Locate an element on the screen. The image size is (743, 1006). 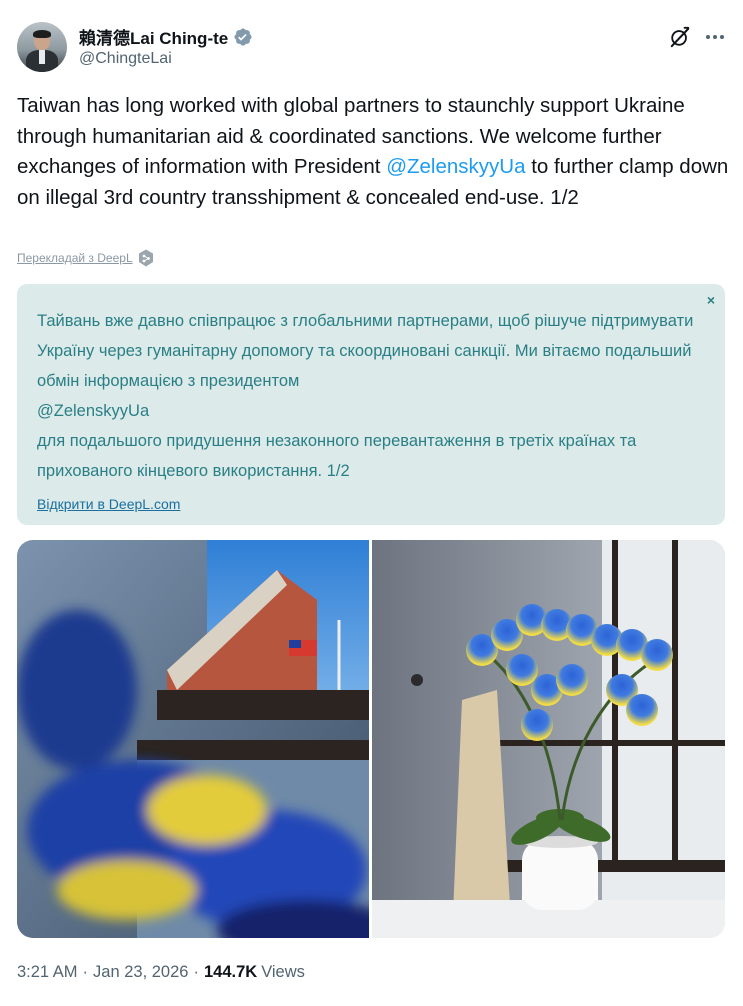
more-options-icon is located at coordinates (715, 37).